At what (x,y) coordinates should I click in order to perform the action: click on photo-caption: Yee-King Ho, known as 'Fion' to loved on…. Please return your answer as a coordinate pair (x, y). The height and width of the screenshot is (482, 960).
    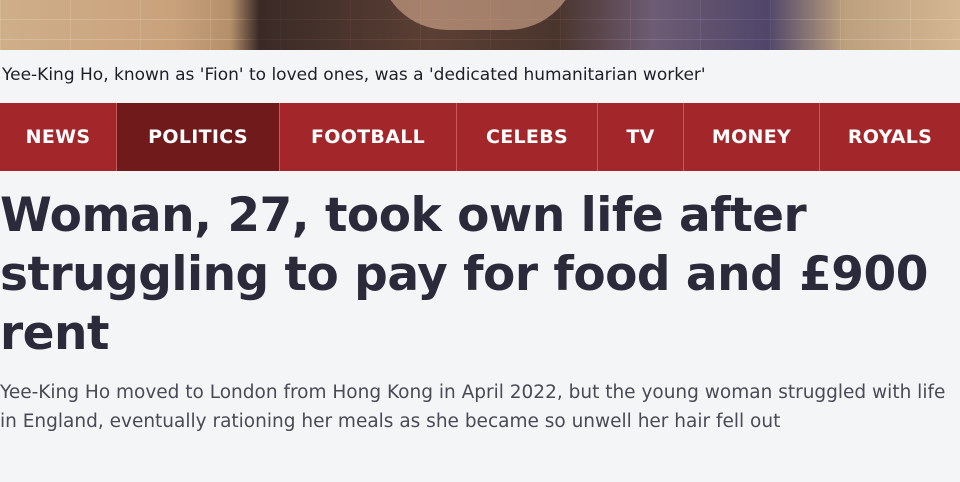
    Looking at the image, I should click on (480, 75).